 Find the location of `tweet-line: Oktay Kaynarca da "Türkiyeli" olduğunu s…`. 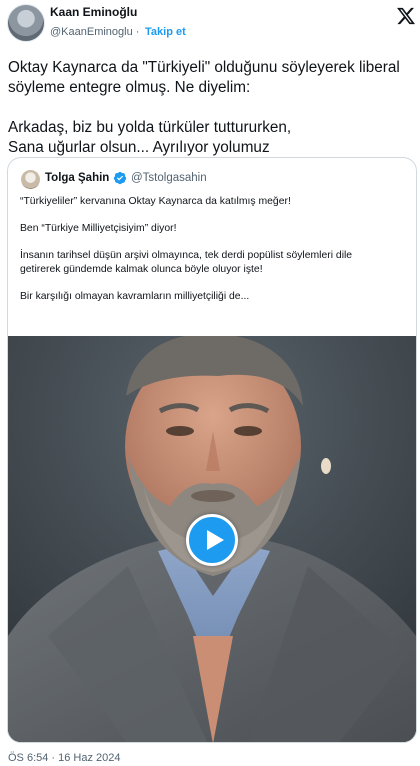

tweet-line: Oktay Kaynarca da "Türkiyeli" olduğunu s… is located at coordinates (204, 67).